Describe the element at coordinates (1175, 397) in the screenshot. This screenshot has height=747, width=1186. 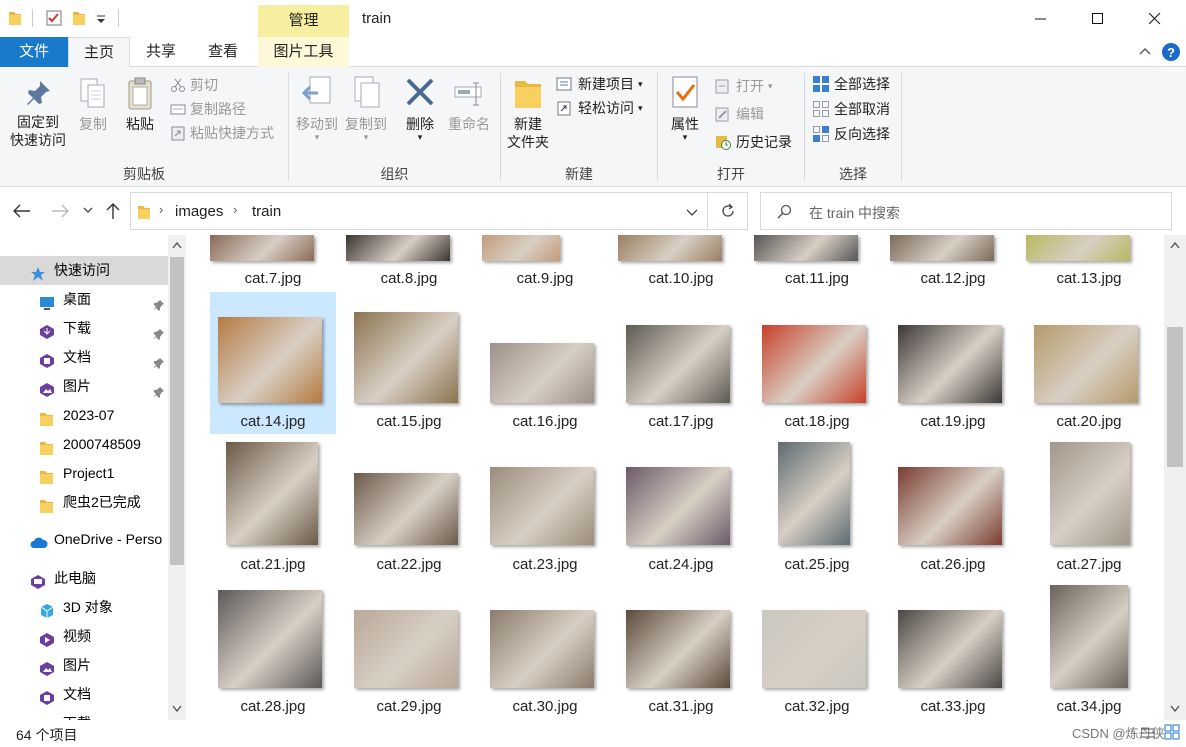
I see `content-scroll-thumb` at that location.